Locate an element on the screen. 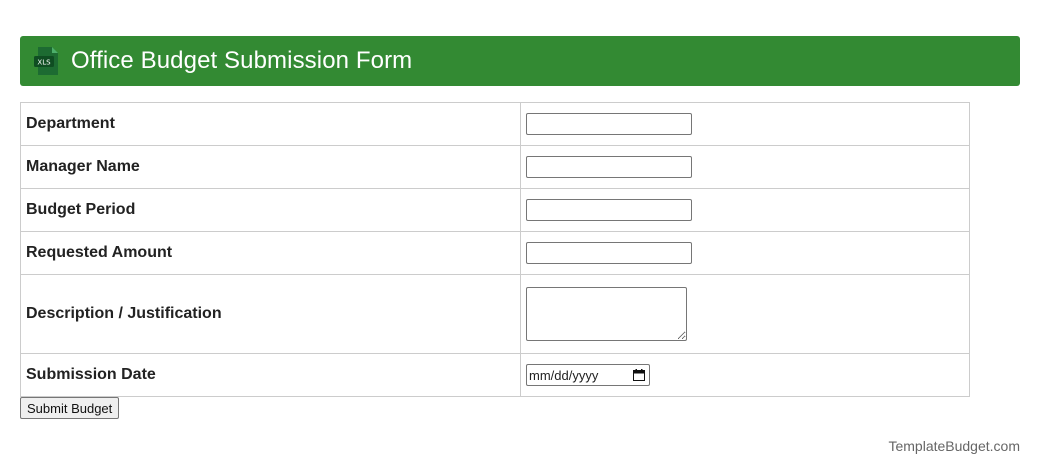  calendar-icon is located at coordinates (639, 375).